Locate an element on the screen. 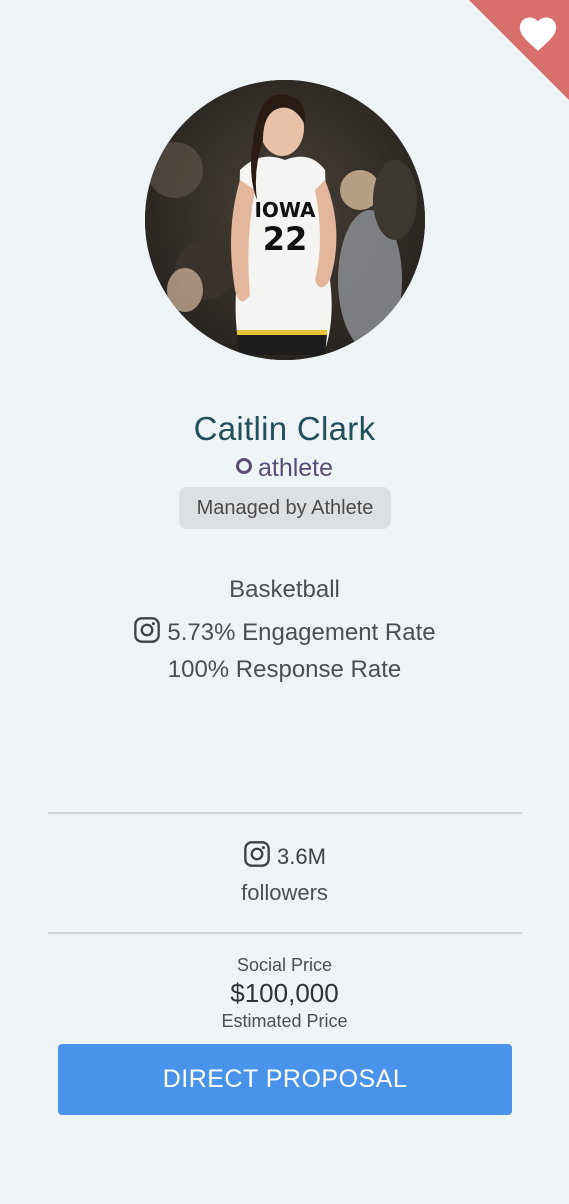 Image resolution: width=569 pixels, height=1204 pixels. role-dot-icon is located at coordinates (243, 466).